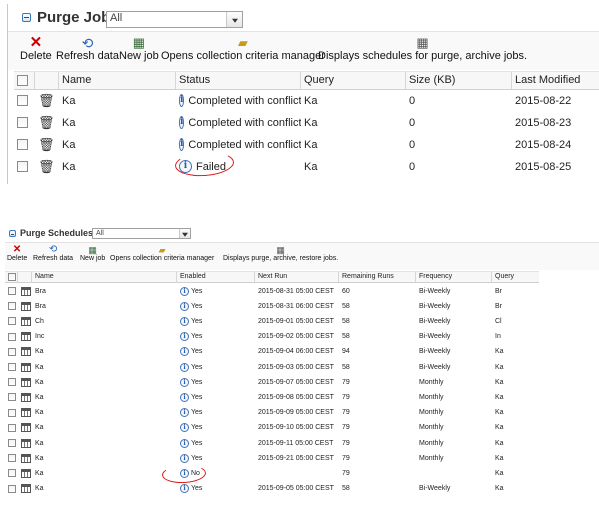  Describe the element at coordinates (12, 233) in the screenshot. I see `collapse-purge-schedules-icon` at that location.